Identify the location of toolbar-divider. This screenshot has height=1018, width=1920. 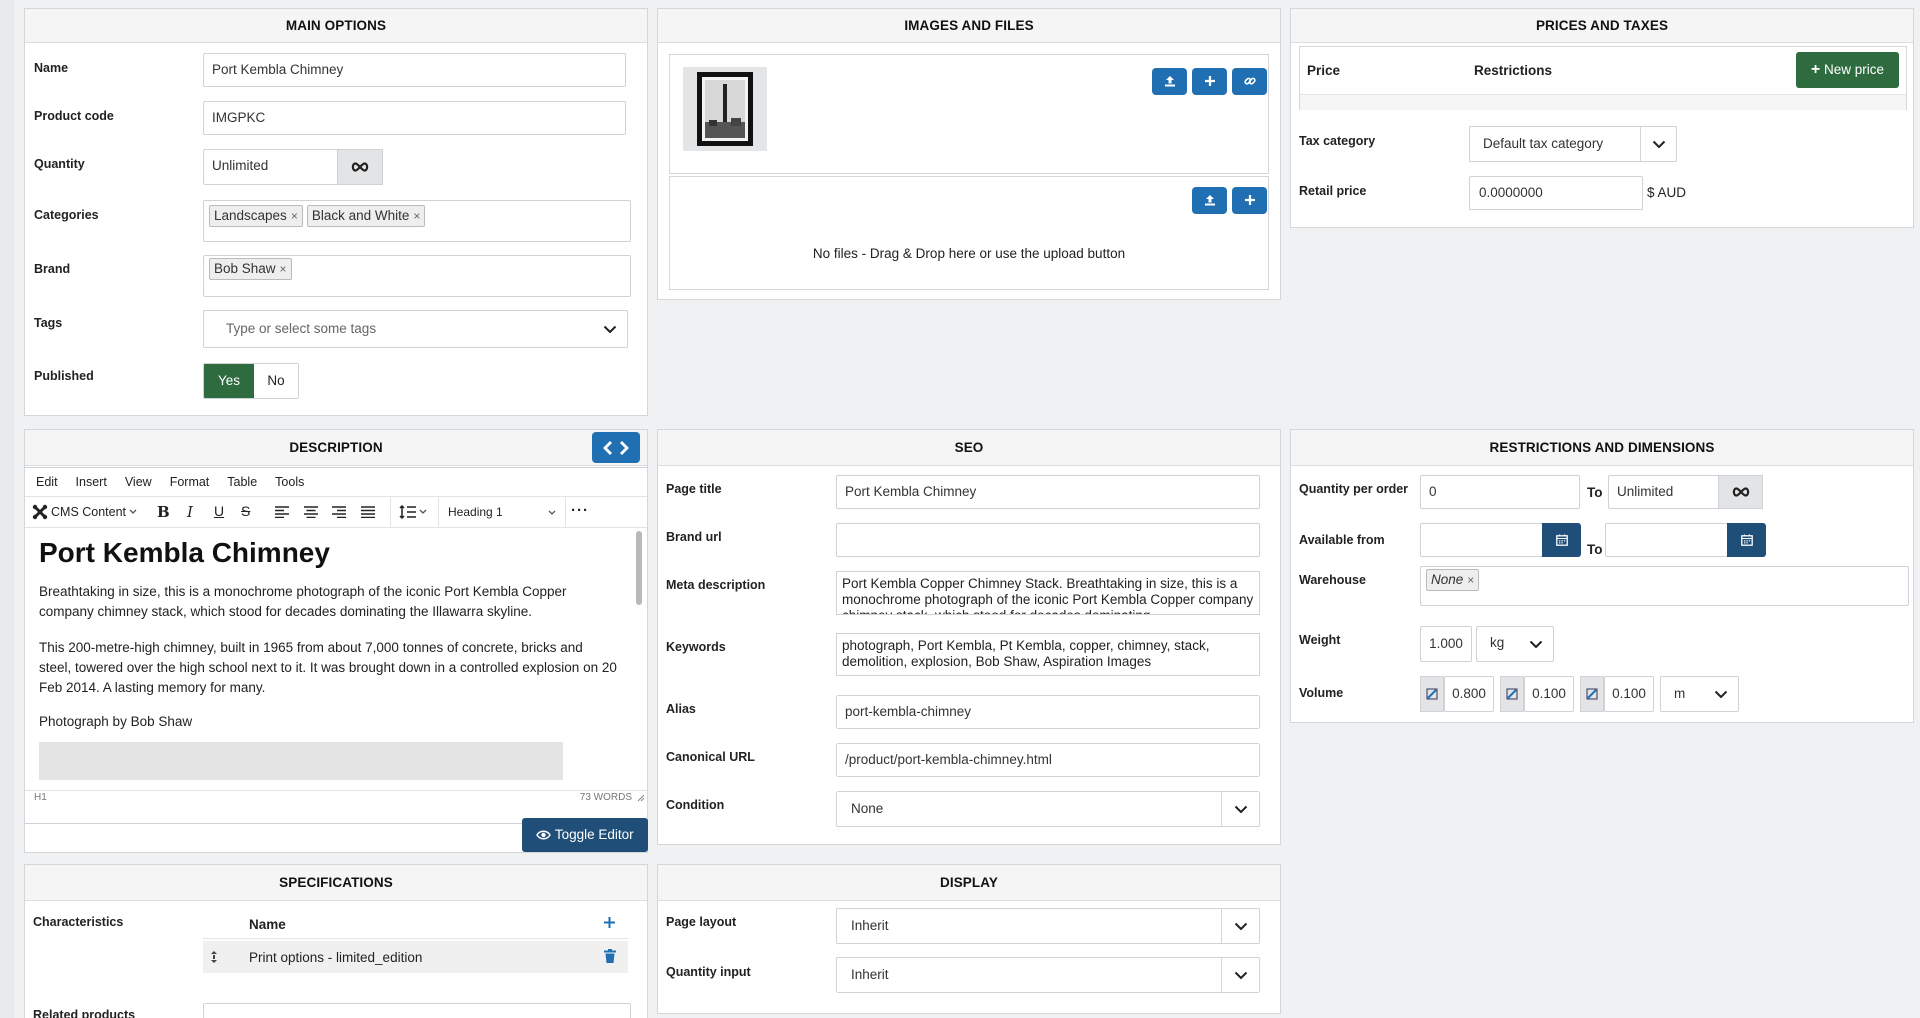
(438, 512).